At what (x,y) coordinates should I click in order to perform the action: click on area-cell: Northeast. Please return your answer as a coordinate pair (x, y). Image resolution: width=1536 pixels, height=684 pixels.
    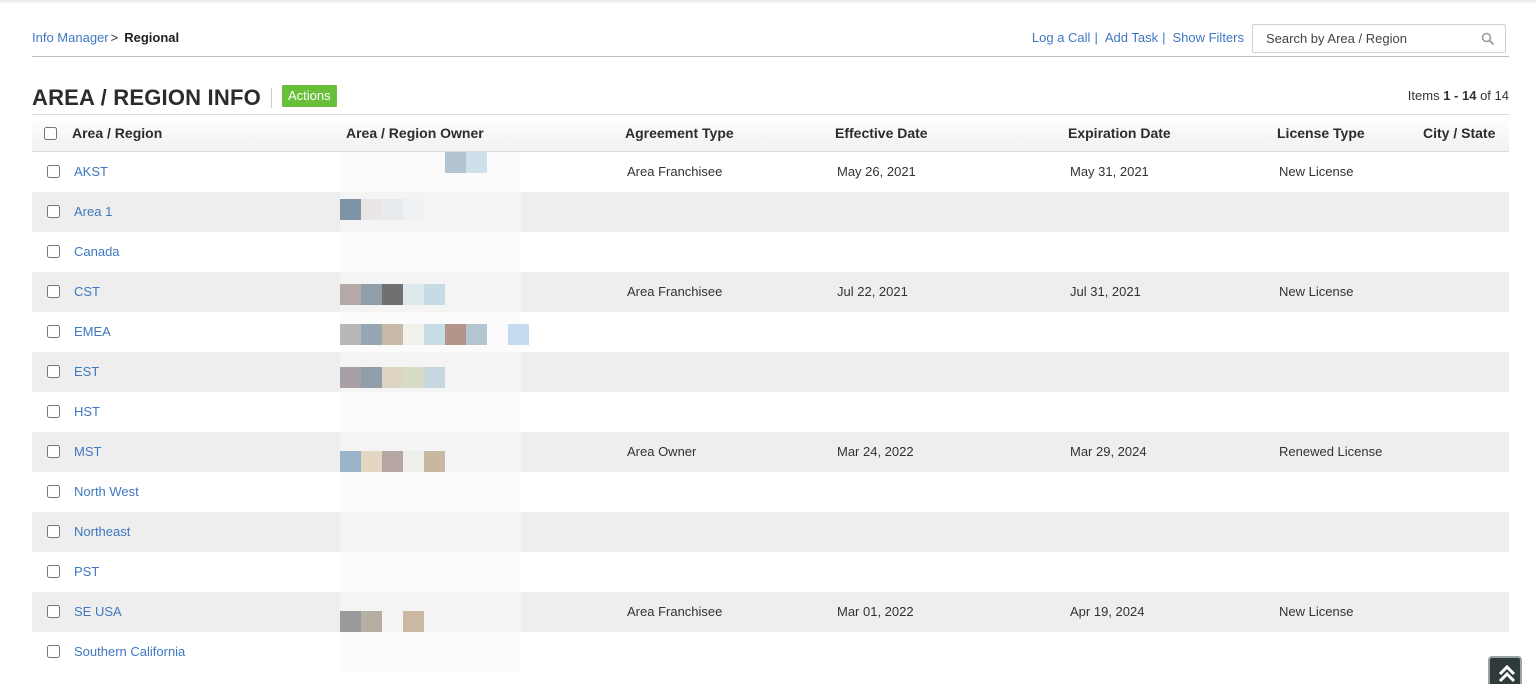
    Looking at the image, I should click on (102, 532).